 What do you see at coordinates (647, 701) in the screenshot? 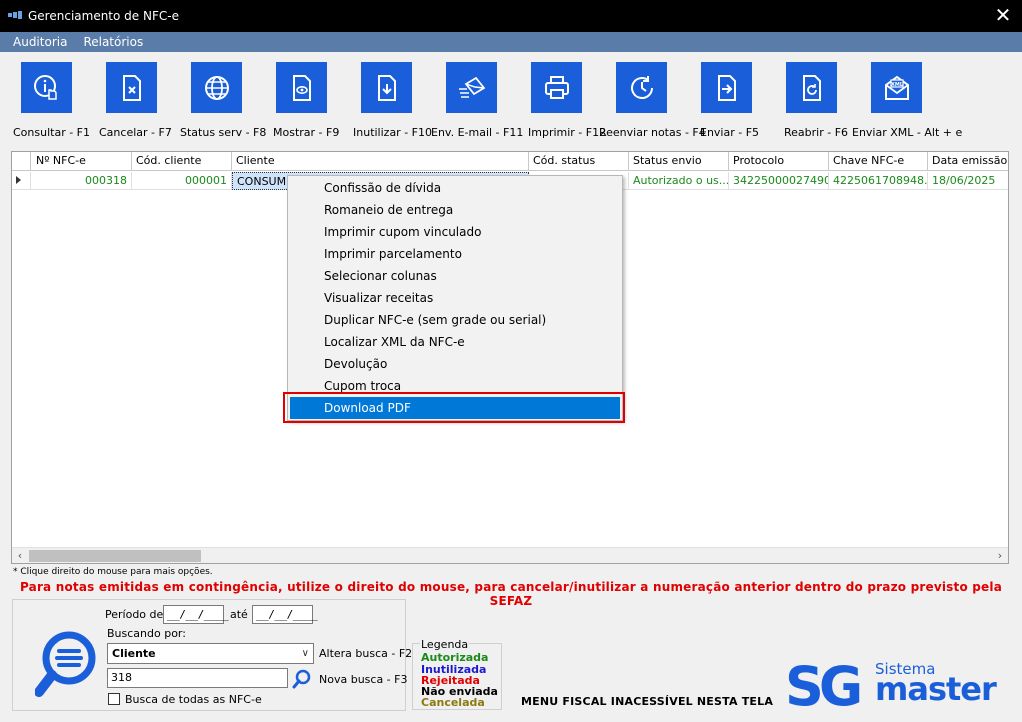
I see `menu-fiscal-notice: MENU FISCAL INACESSÍVEL NESTA TELA` at bounding box center [647, 701].